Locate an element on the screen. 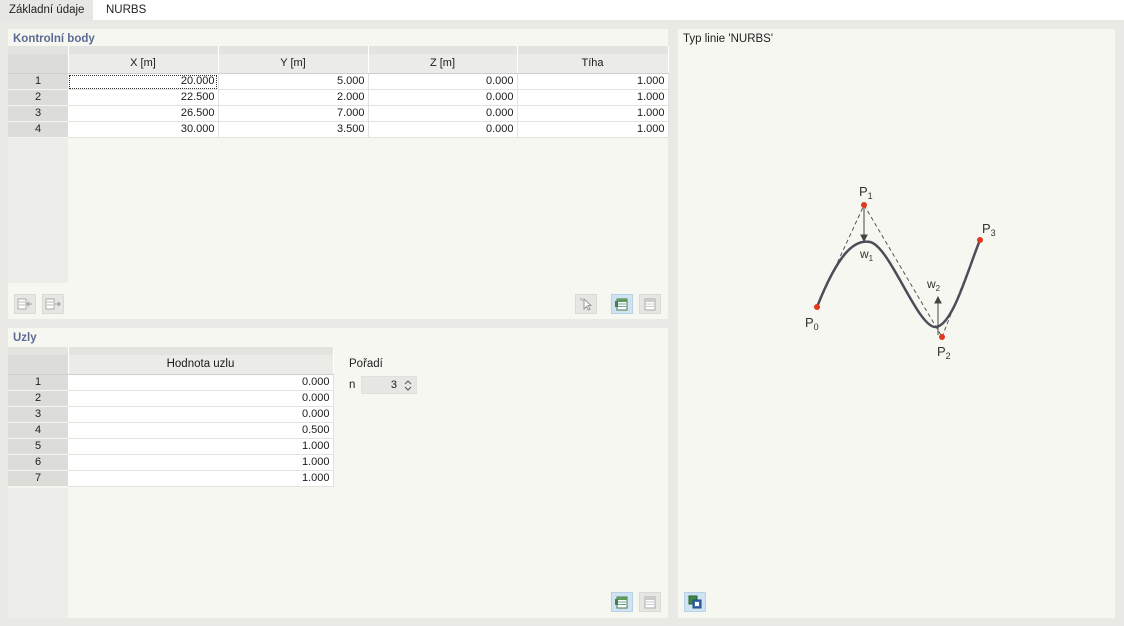 The width and height of the screenshot is (1124, 626). cell-x: 20.000 is located at coordinates (143, 81).